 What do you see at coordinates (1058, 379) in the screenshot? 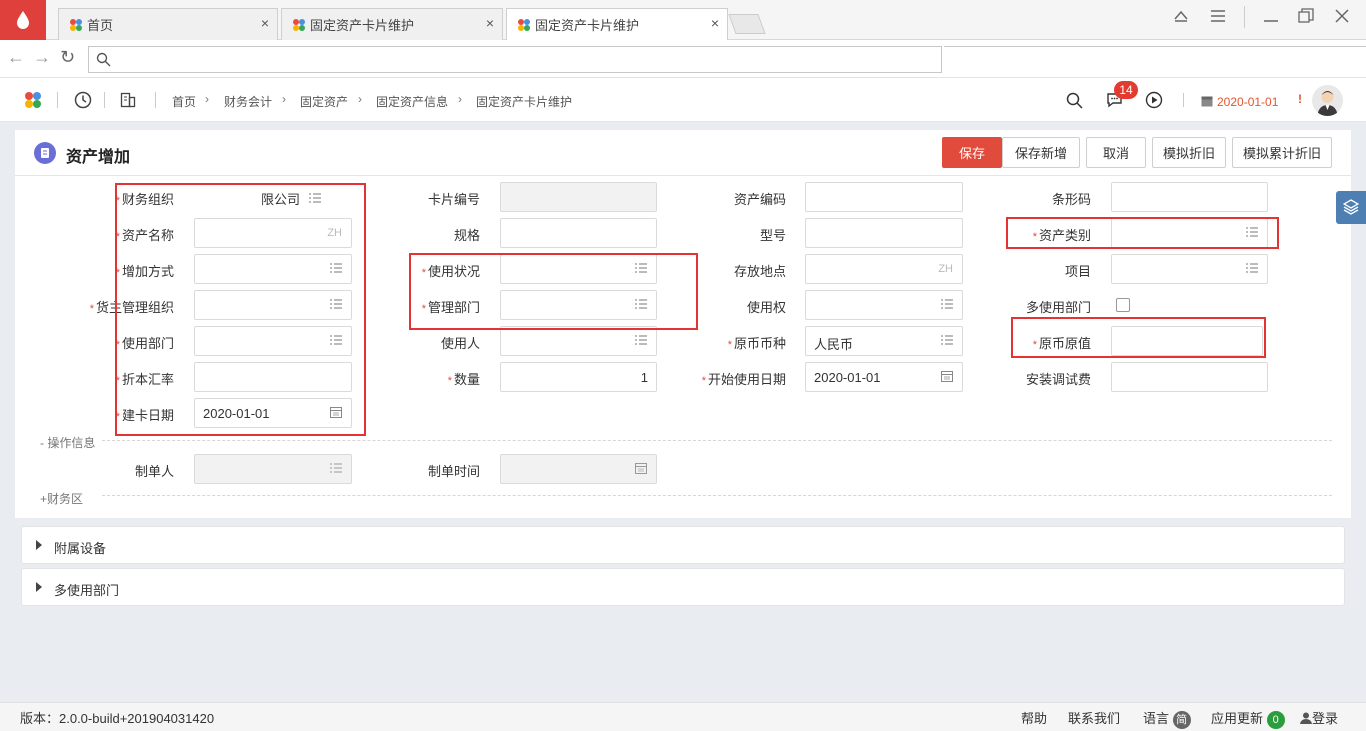
I see `install-fee-label: 安装调试费` at bounding box center [1058, 379].